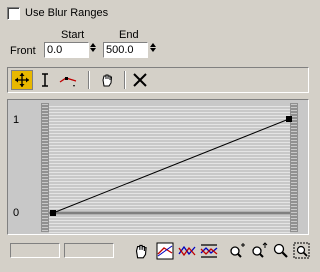 The width and height of the screenshot is (320, 272). Describe the element at coordinates (66, 50) in the screenshot. I see `start-value-field: 0.0` at that location.